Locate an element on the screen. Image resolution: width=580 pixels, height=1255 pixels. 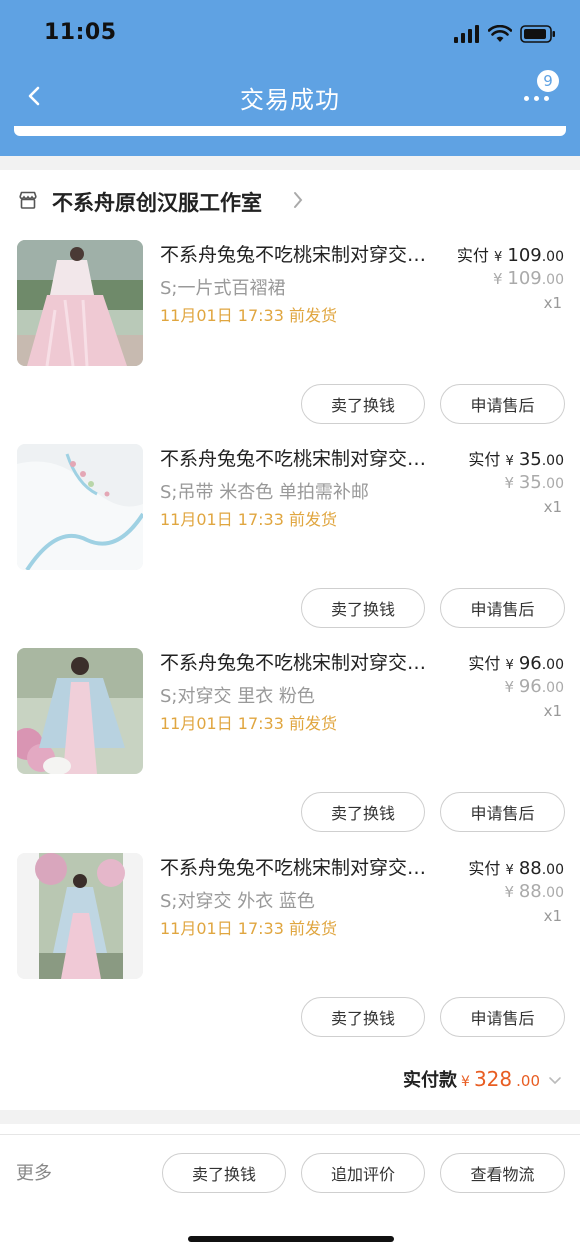
chevron-down-icon is located at coordinates (555, 1081).